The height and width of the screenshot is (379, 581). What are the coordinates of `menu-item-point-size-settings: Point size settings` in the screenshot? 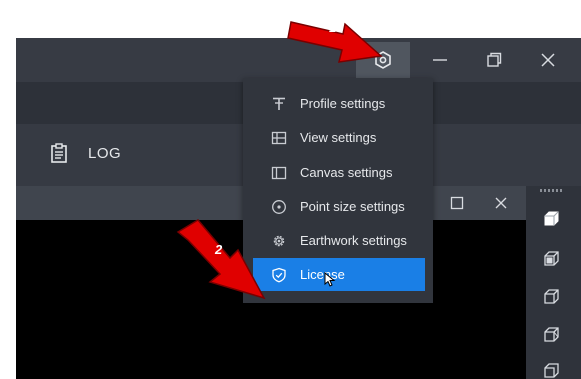 It's located at (339, 206).